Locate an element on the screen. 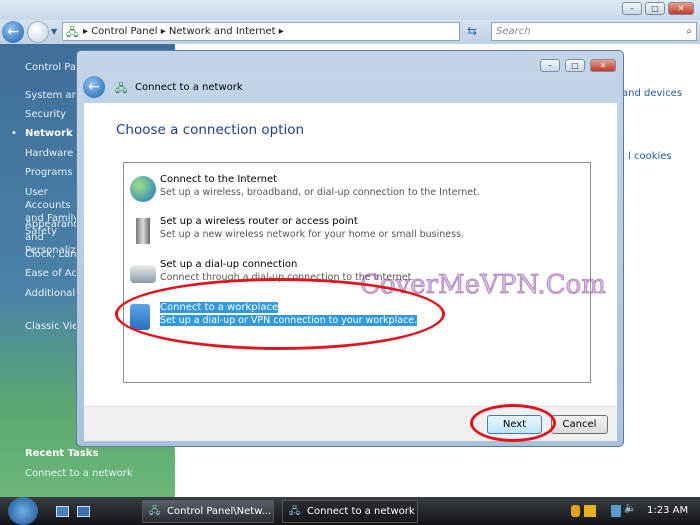 Image resolution: width=700 pixels, height=525 pixels. start-button is located at coordinates (23, 511).